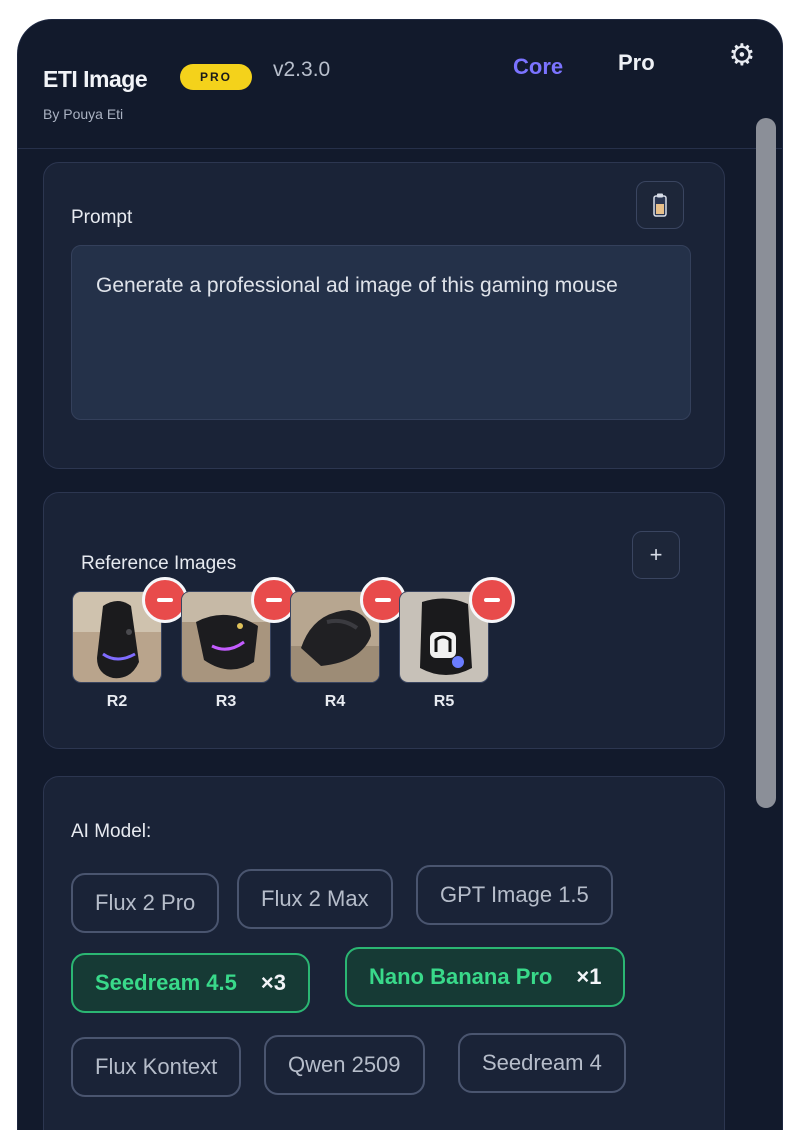 The width and height of the screenshot is (800, 1130). I want to click on model-option-label: Qwen 2509, so click(344, 1064).